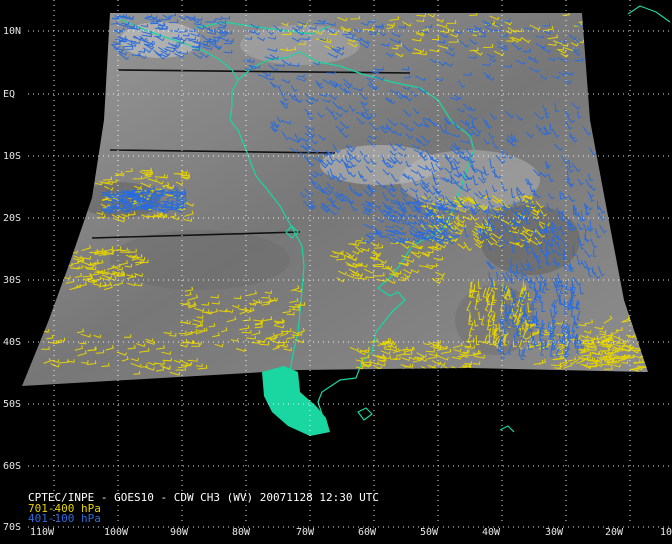  I want to click on africa-coastline, so click(649, 14).